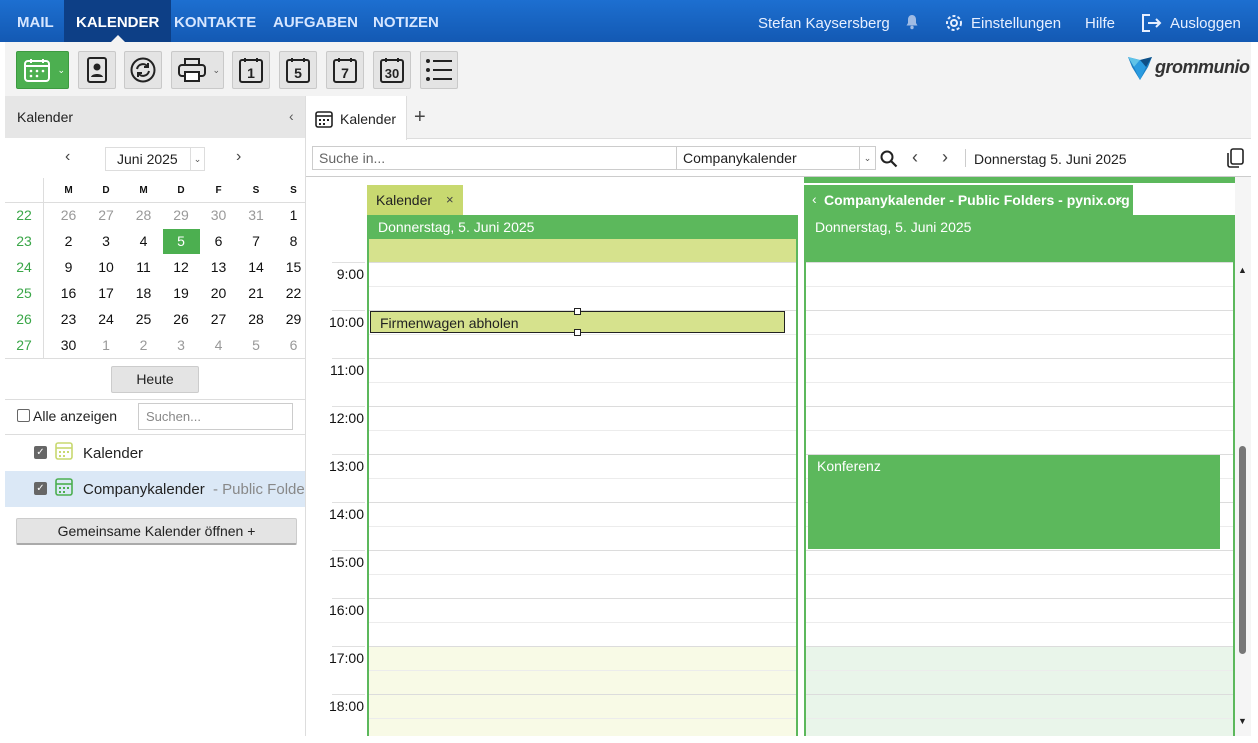 The image size is (1258, 743). I want to click on mini-calendar-day: 14, so click(256, 267).